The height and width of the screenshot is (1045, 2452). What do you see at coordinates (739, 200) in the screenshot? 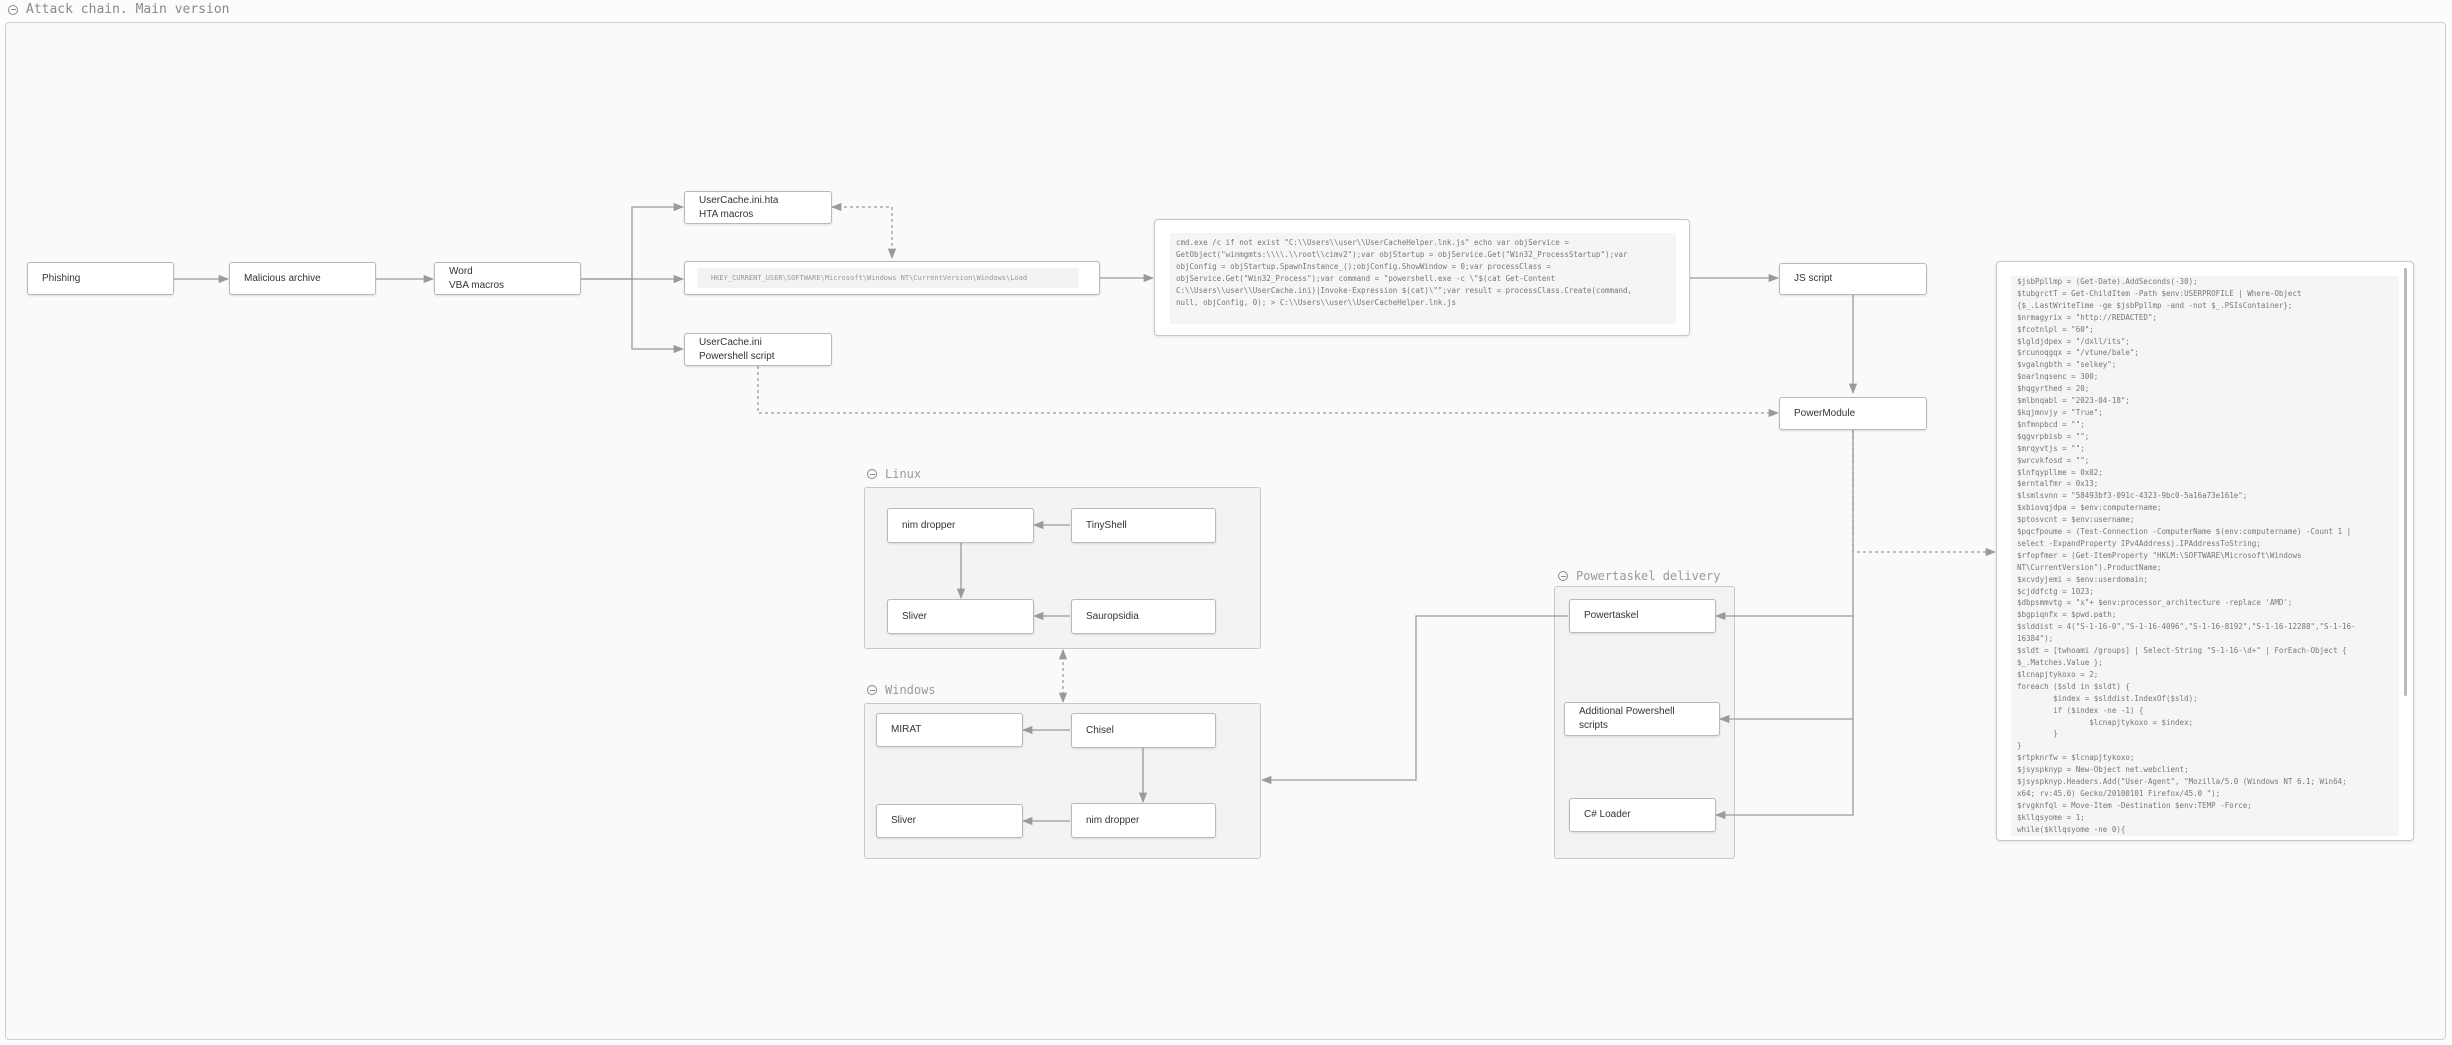
I see `node-label: UserCache.ini.hta` at bounding box center [739, 200].